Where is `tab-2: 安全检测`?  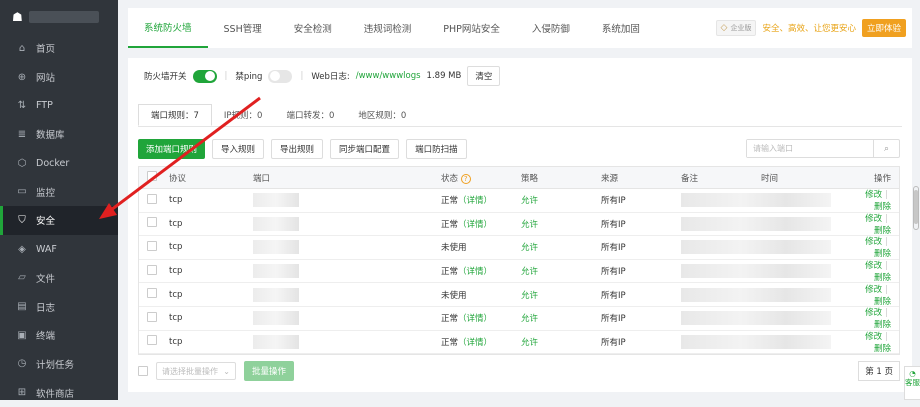
tab-2: 安全检测 is located at coordinates (313, 28).